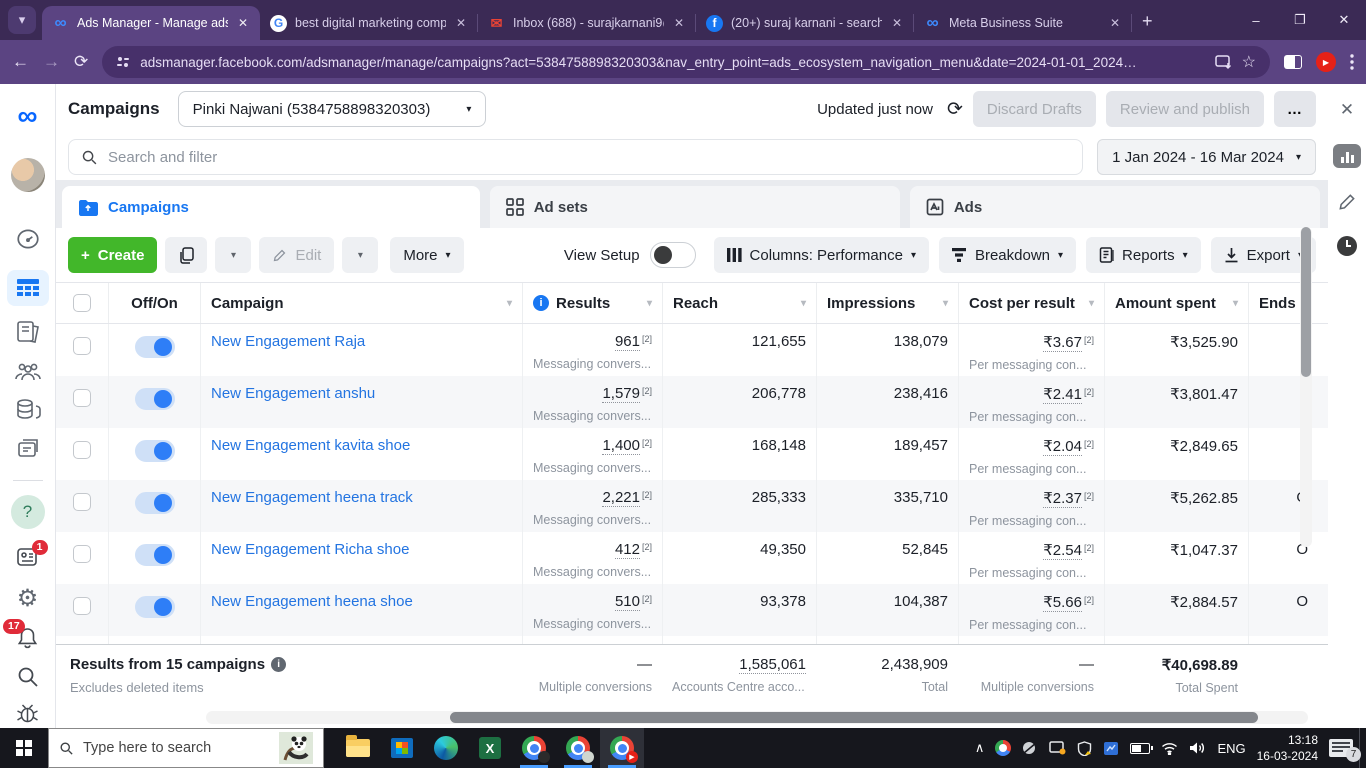  Describe the element at coordinates (1062, 499) in the screenshot. I see `cost-value: ₹2.37` at that location.